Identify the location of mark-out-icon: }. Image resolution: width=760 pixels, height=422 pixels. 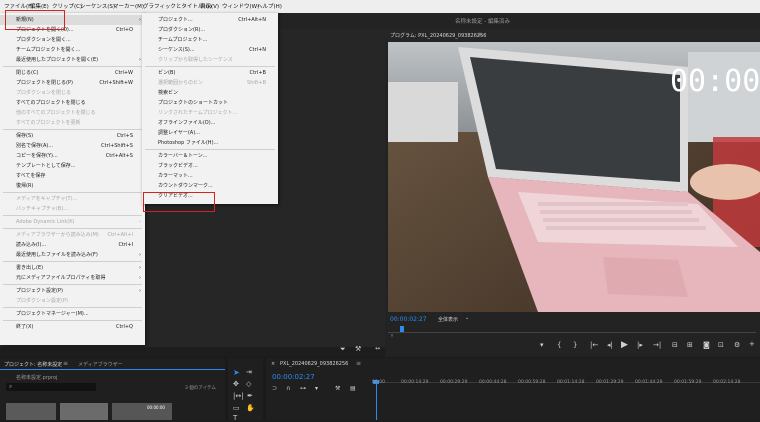
(575, 345).